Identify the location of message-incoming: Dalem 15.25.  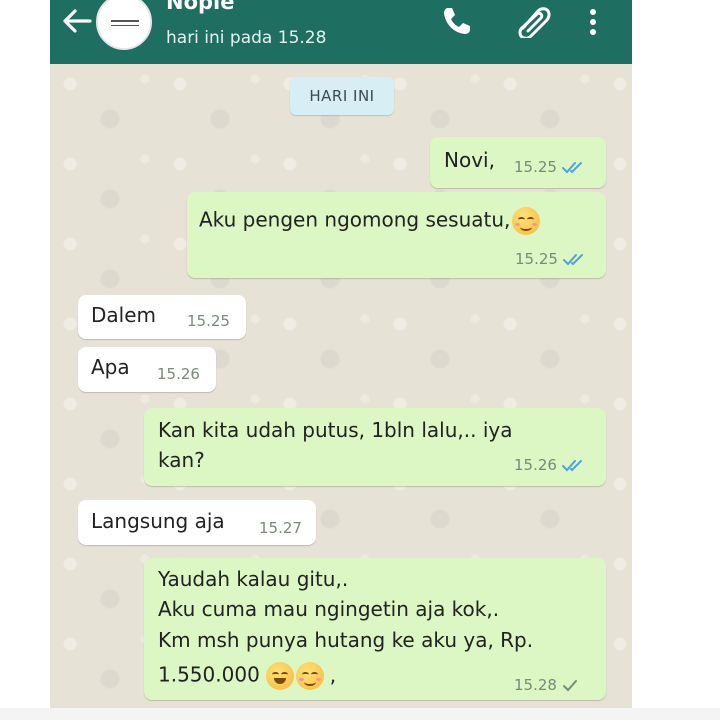
(162, 317).